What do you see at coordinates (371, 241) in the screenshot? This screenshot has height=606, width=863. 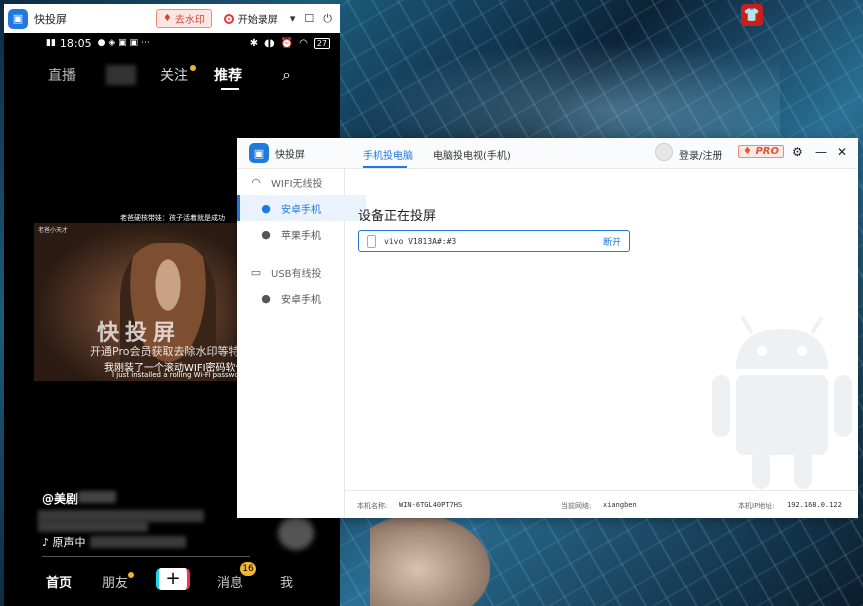 I see `phone-icon` at bounding box center [371, 241].